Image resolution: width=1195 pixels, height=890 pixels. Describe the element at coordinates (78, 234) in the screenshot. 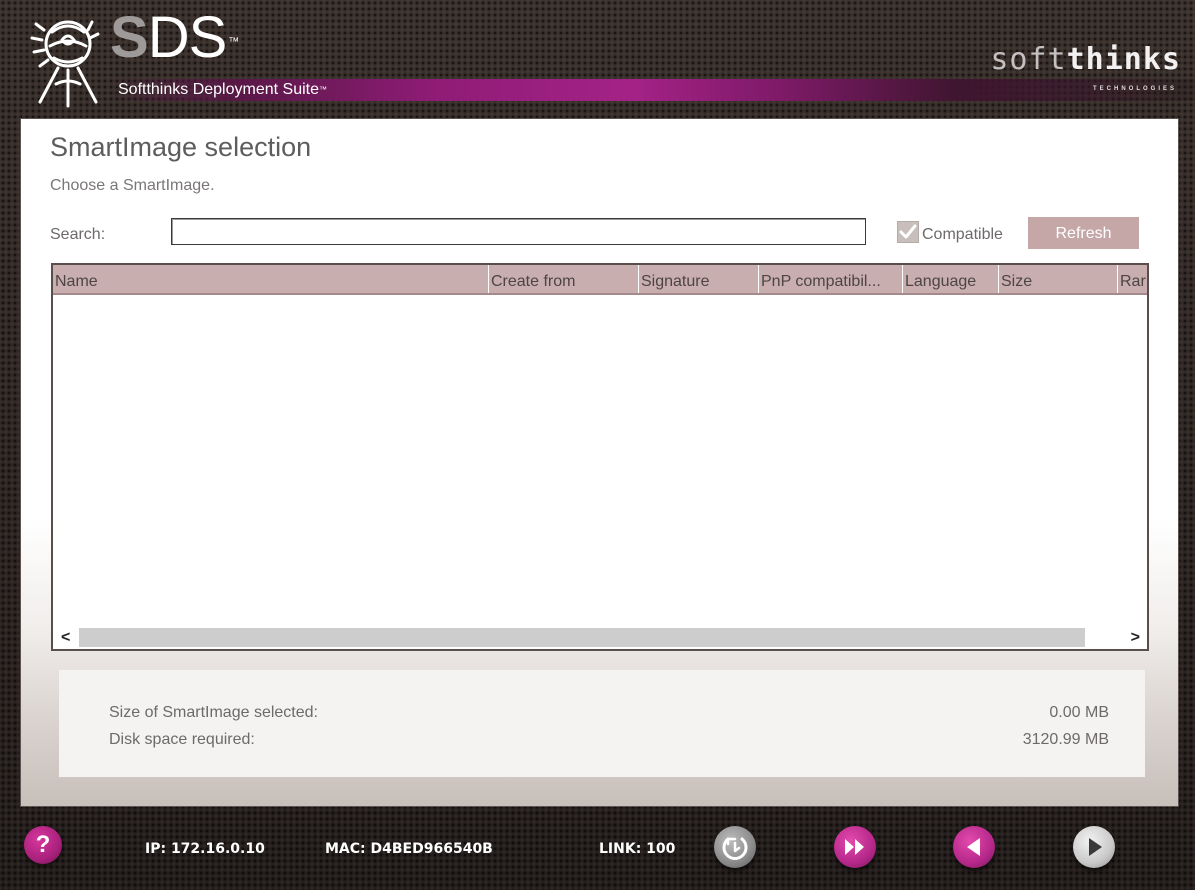

I see `search-label: Search:` at that location.